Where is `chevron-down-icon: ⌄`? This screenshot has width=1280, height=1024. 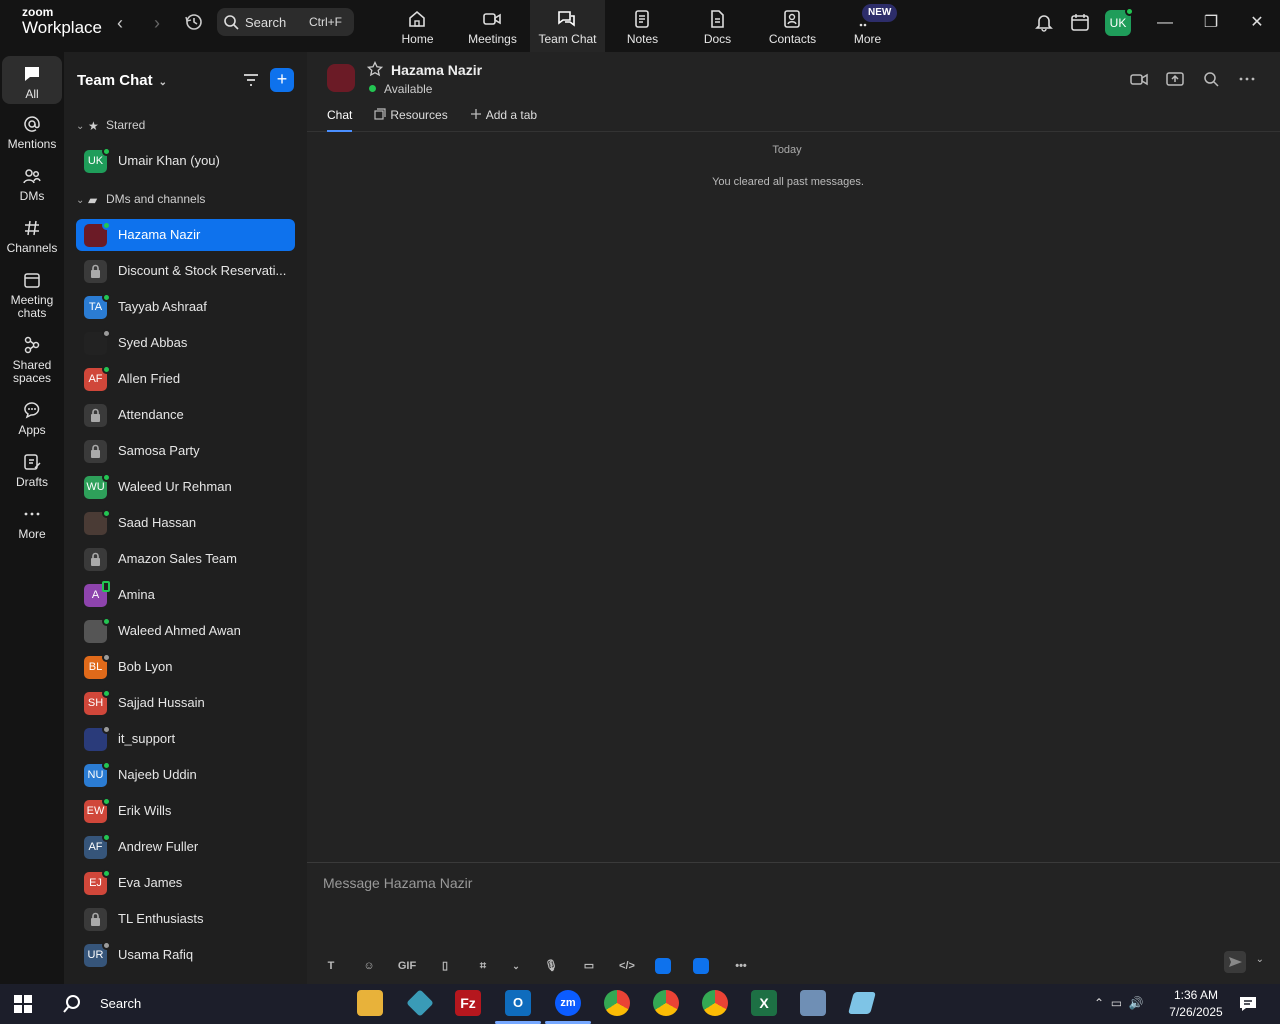
chevron-down-icon: ⌄ is located at coordinates (516, 966).